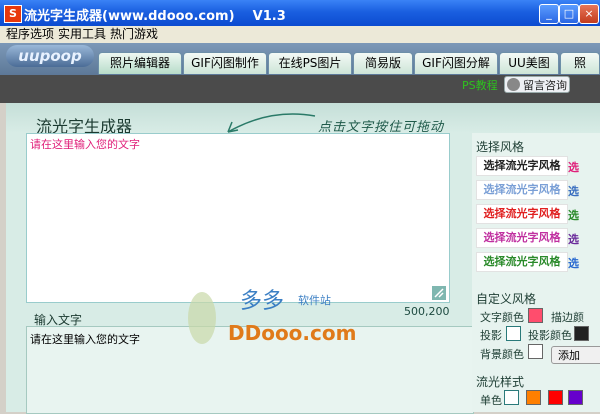 The height and width of the screenshot is (414, 600). What do you see at coordinates (567, 317) in the screenshot?
I see `stroke-color-label: 描边颜` at bounding box center [567, 317].